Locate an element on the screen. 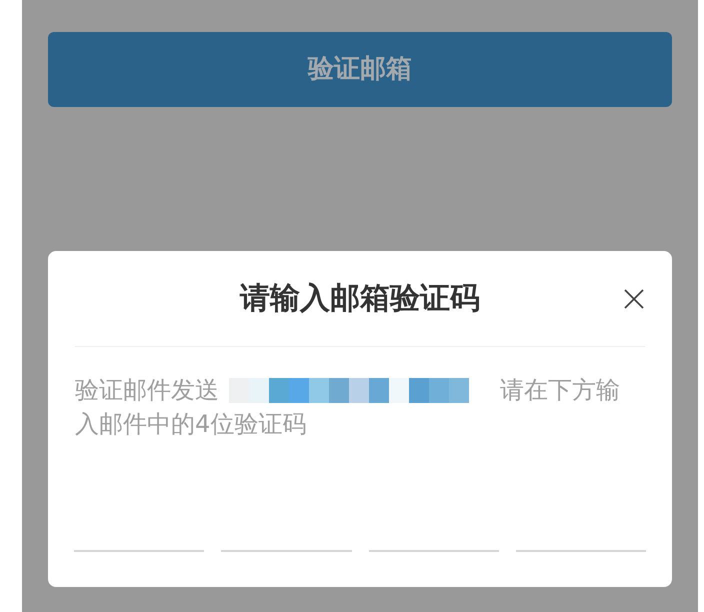 Image resolution: width=704 pixels, height=612 pixels. message-text: 请在下方输 is located at coordinates (560, 390).